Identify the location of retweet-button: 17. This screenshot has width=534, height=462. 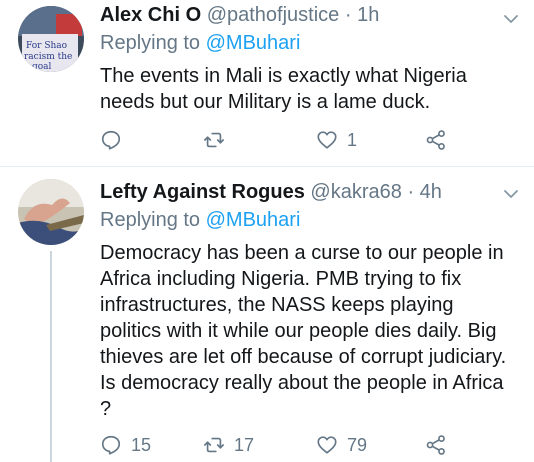
(228, 445).